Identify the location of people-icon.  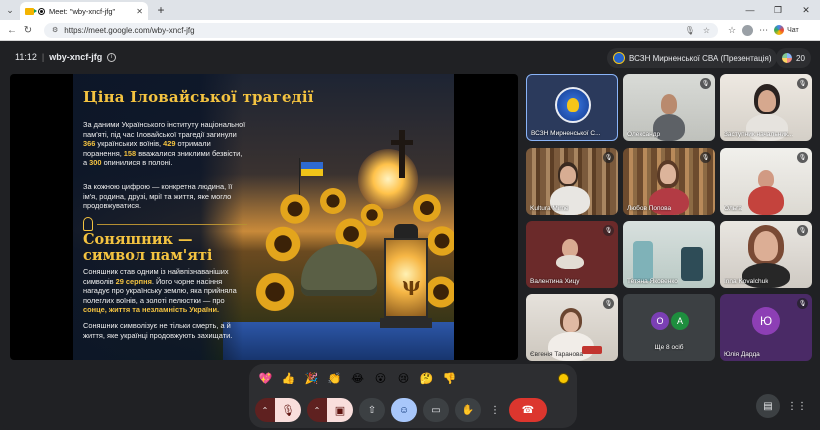
(787, 58).